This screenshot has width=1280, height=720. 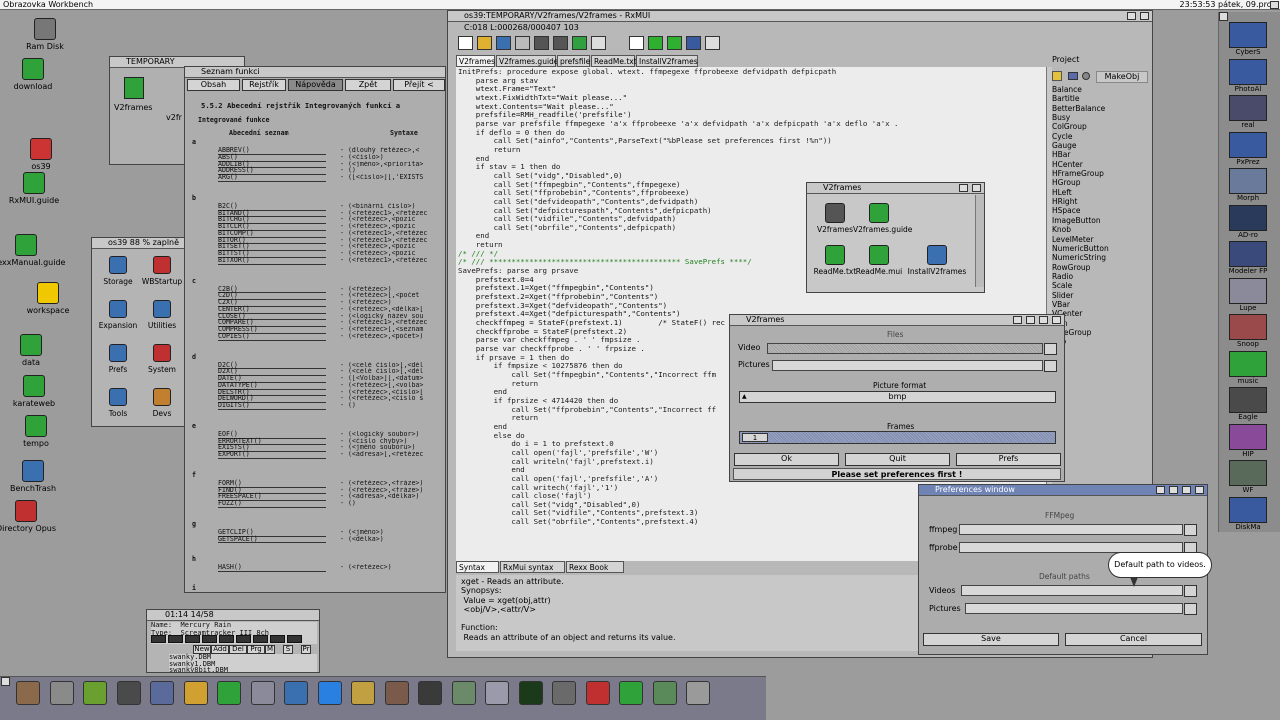 What do you see at coordinates (477, 567) in the screenshot?
I see `help-tab-0: Syntax` at bounding box center [477, 567].